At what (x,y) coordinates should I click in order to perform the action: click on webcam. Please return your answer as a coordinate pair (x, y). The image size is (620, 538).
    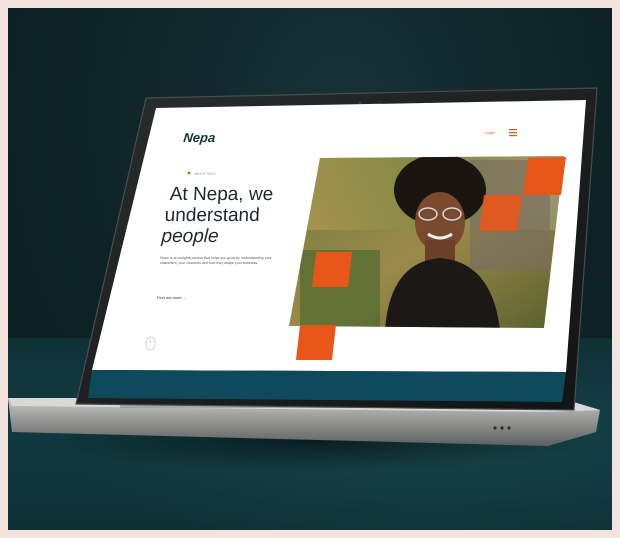
    Looking at the image, I should click on (360, 103).